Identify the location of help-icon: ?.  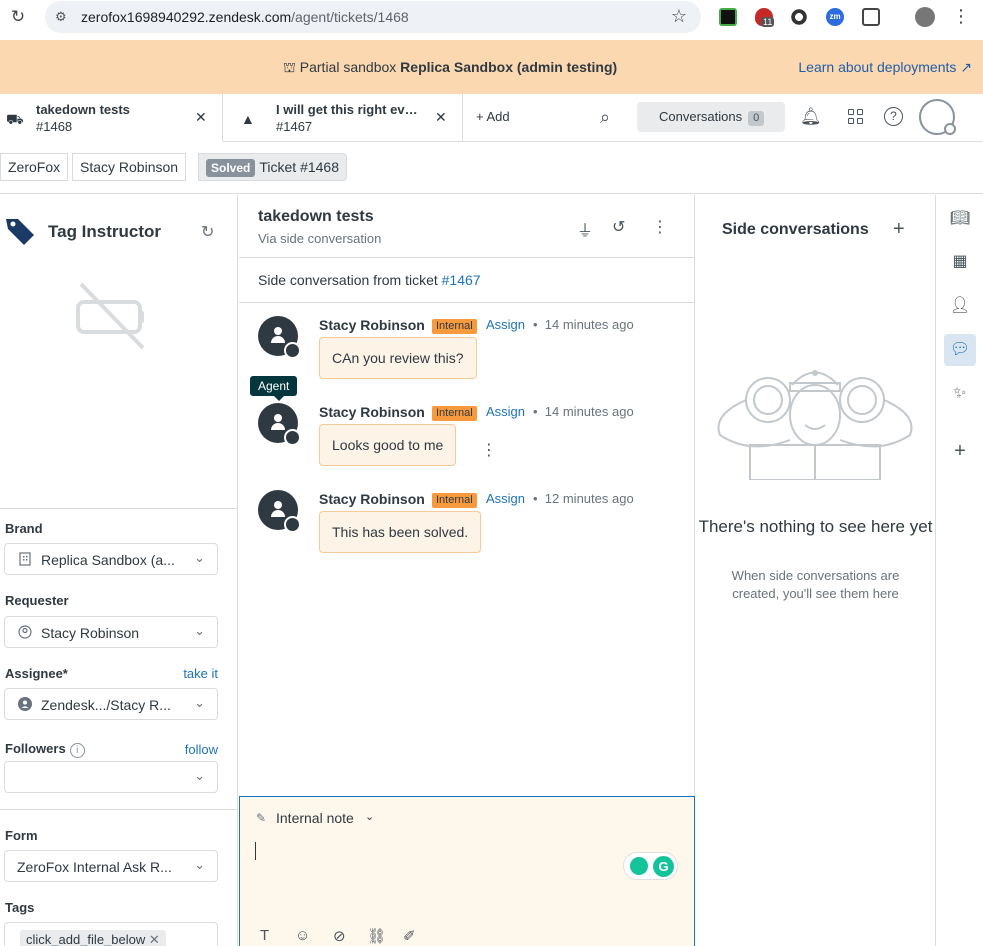
(893, 116).